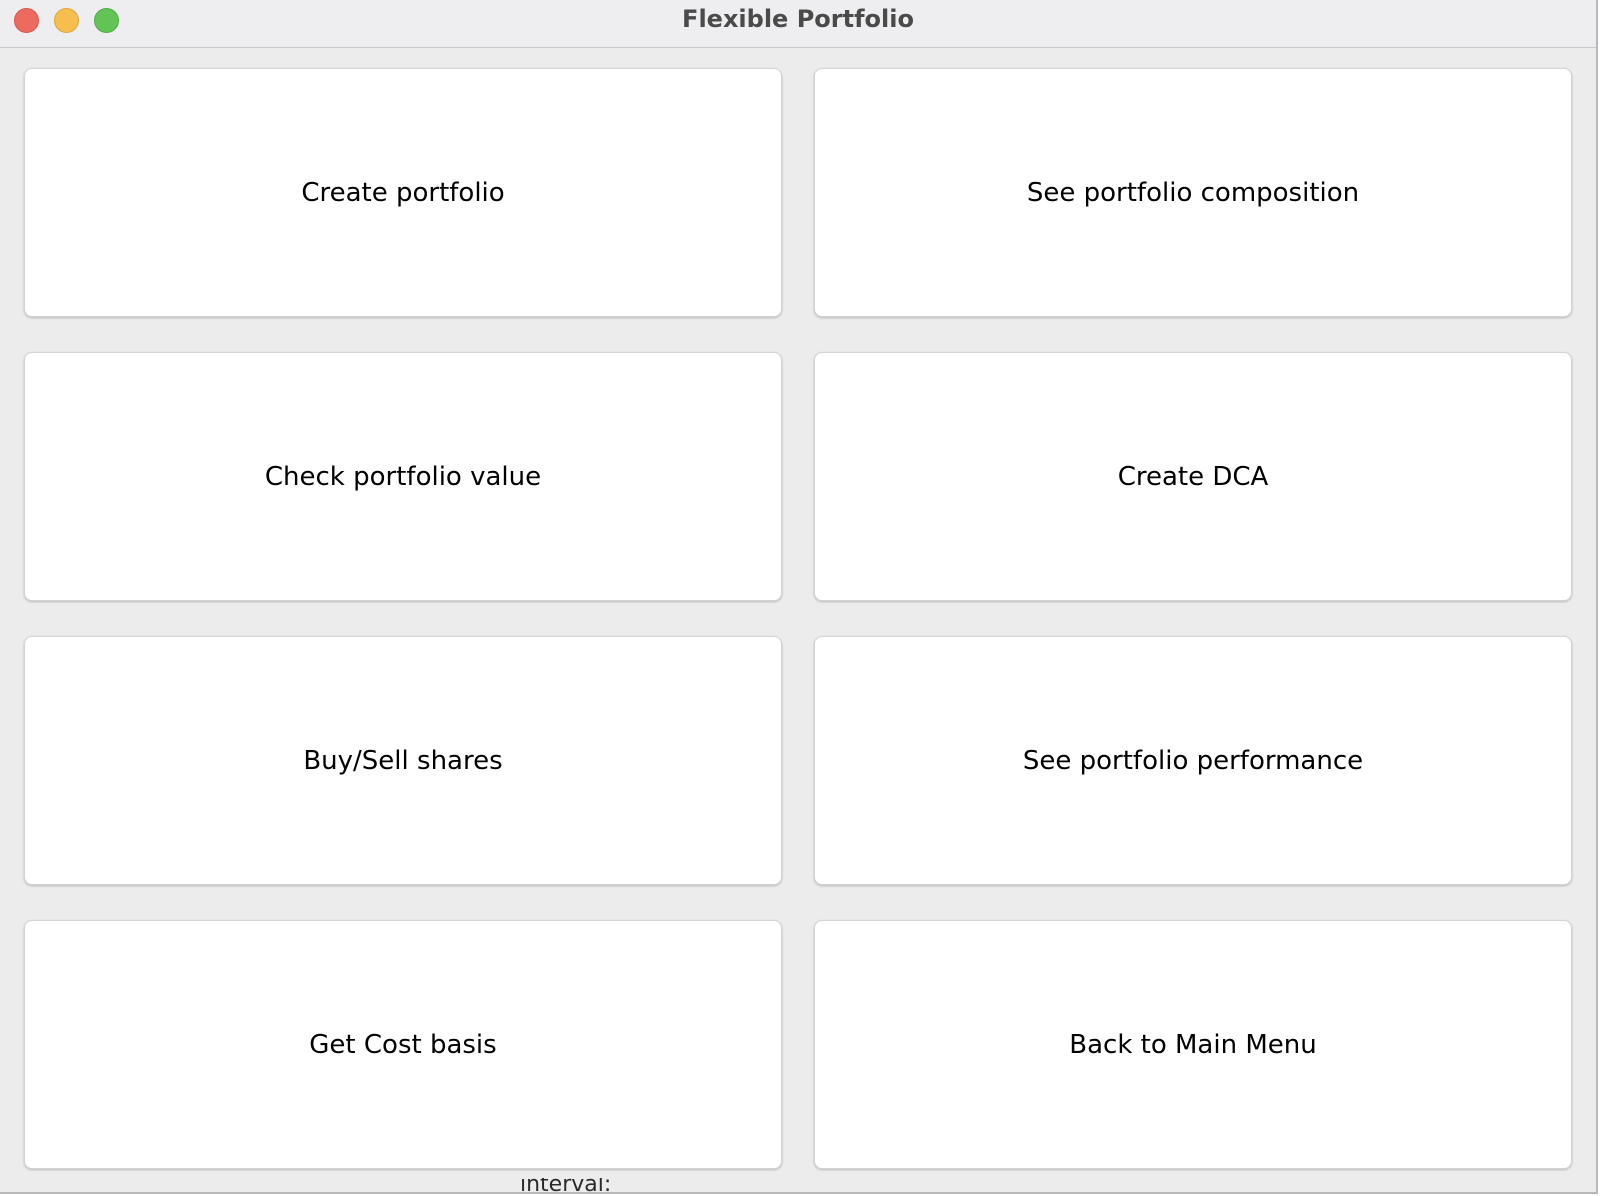 The height and width of the screenshot is (1196, 1600). What do you see at coordinates (798, 19) in the screenshot?
I see `window-title: Flexible Portfolio` at bounding box center [798, 19].